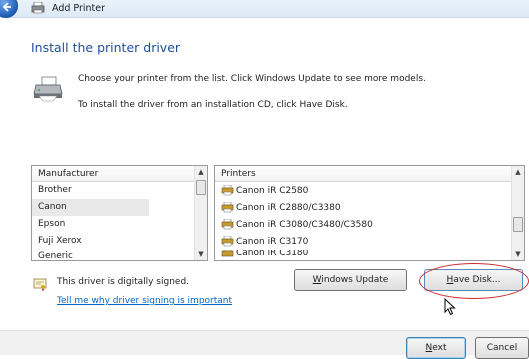  Describe the element at coordinates (355, 280) in the screenshot. I see `windows-update-label: indows Update` at that location.